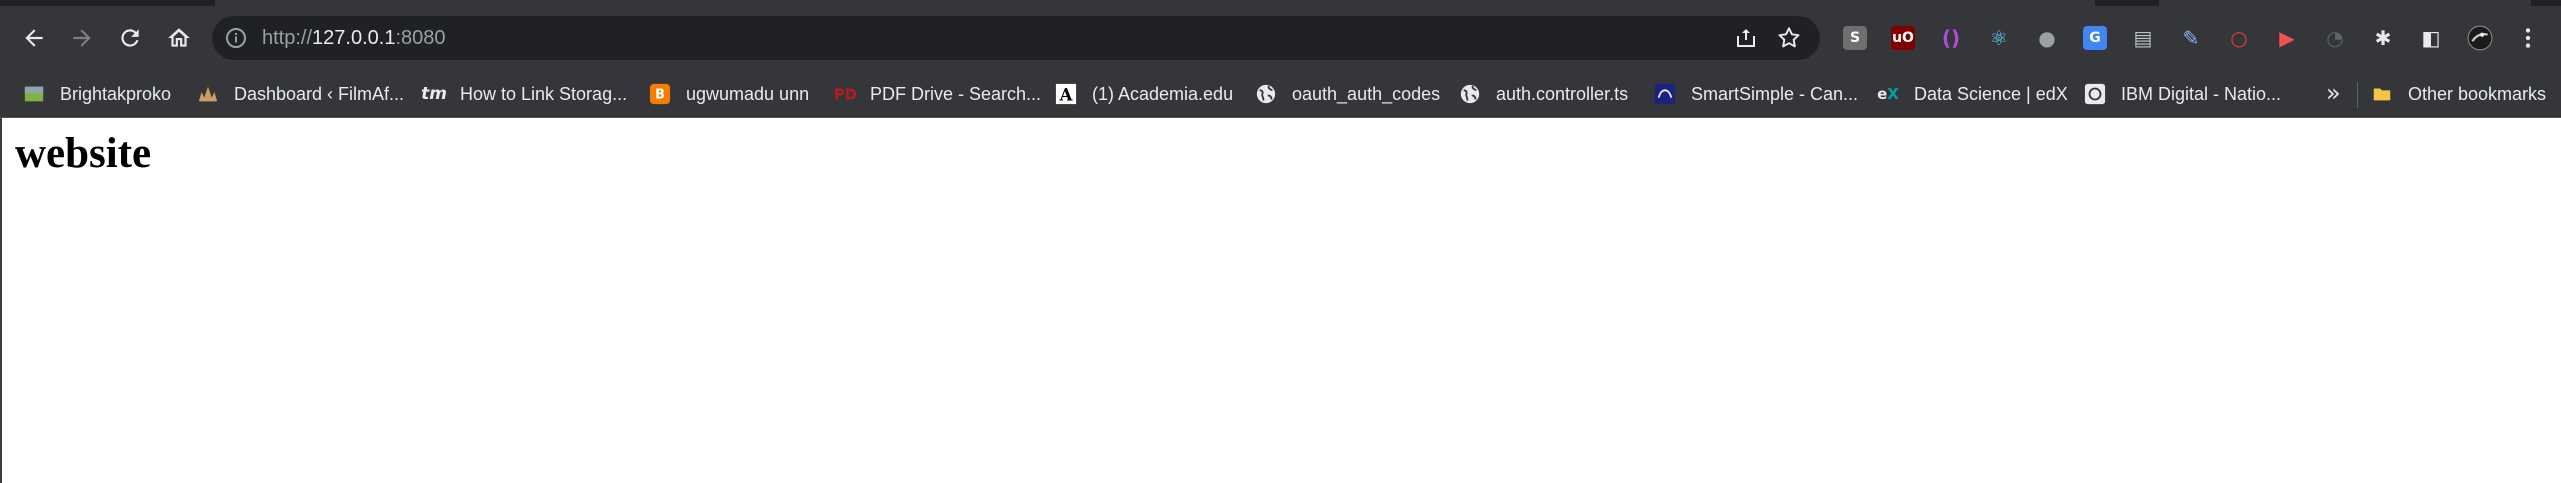 The image size is (2561, 483). What do you see at coordinates (1562, 93) in the screenshot?
I see `bookmark-label: auth.controller.ts` at bounding box center [1562, 93].